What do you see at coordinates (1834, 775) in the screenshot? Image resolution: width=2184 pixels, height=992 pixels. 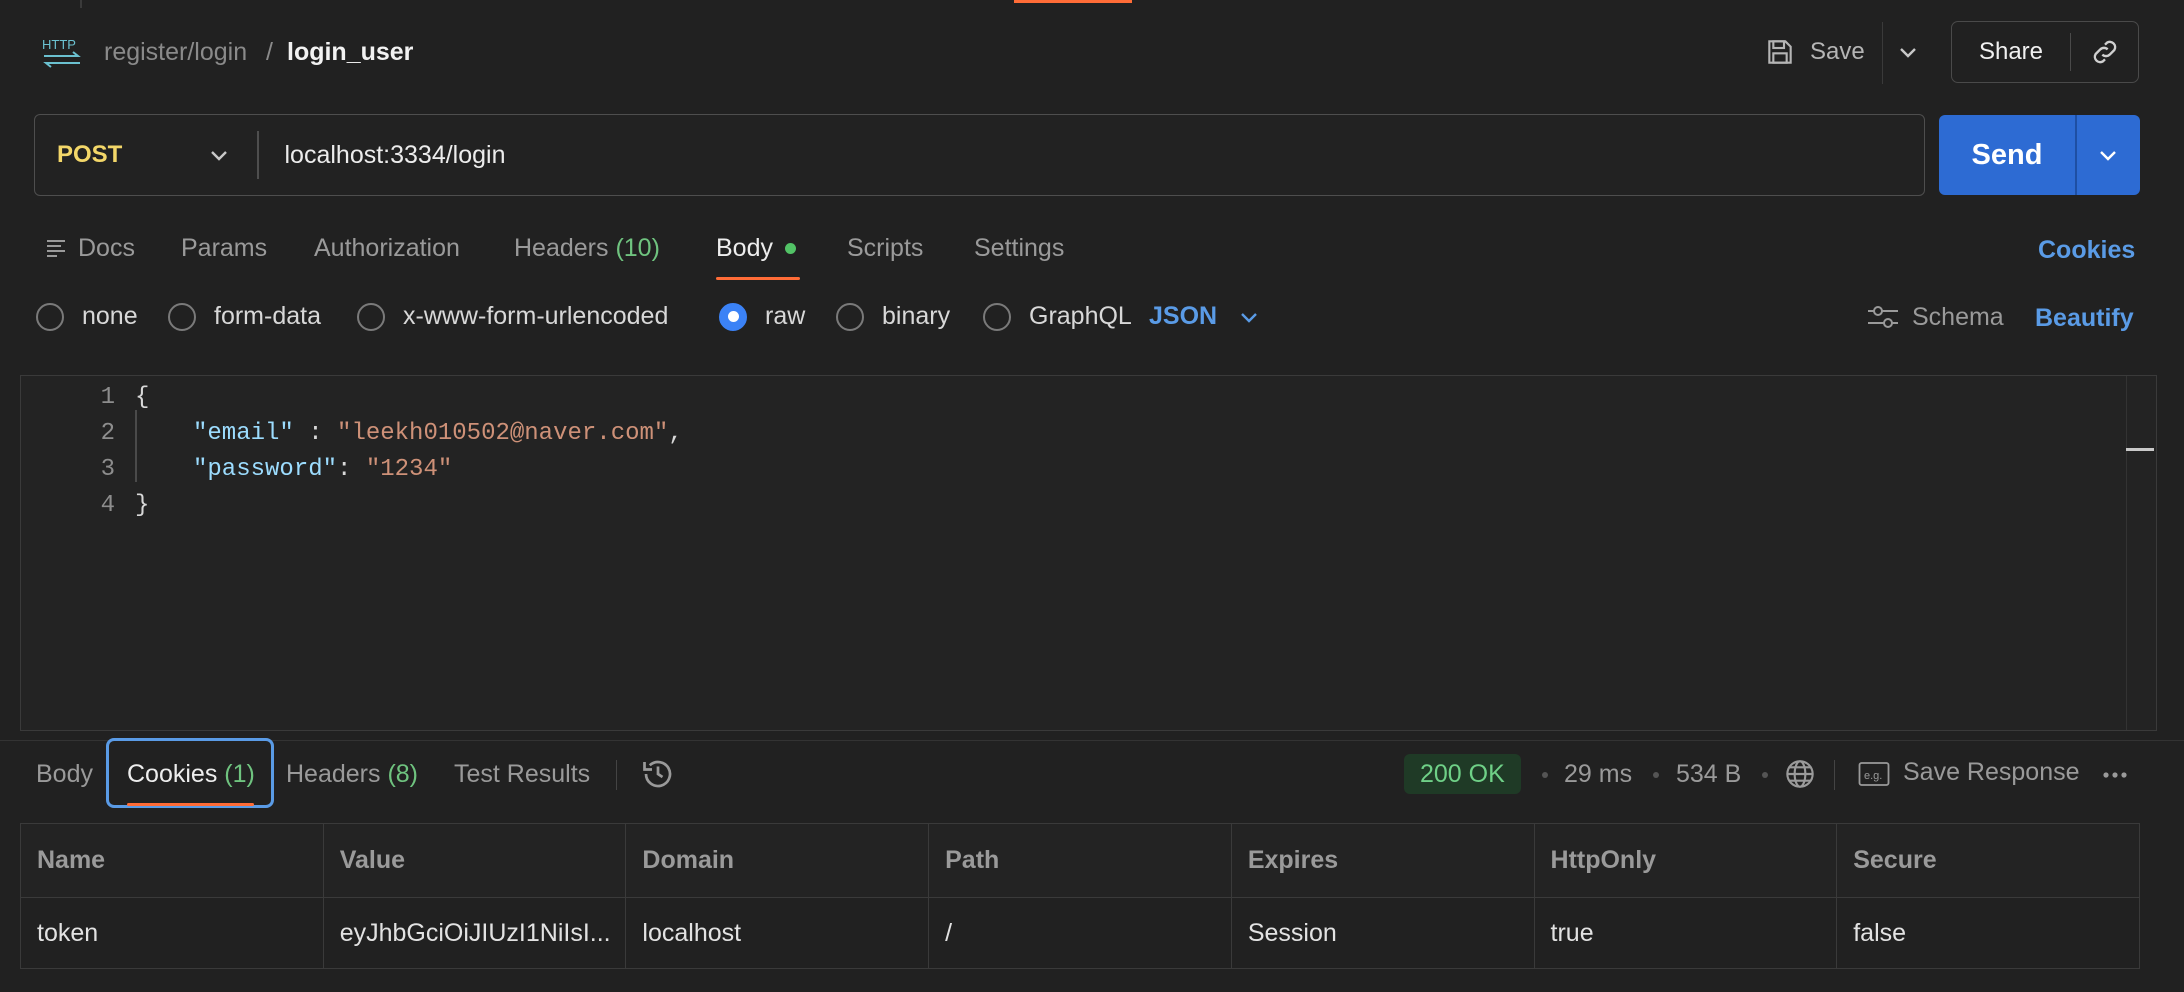 I see `meta-divider` at bounding box center [1834, 775].